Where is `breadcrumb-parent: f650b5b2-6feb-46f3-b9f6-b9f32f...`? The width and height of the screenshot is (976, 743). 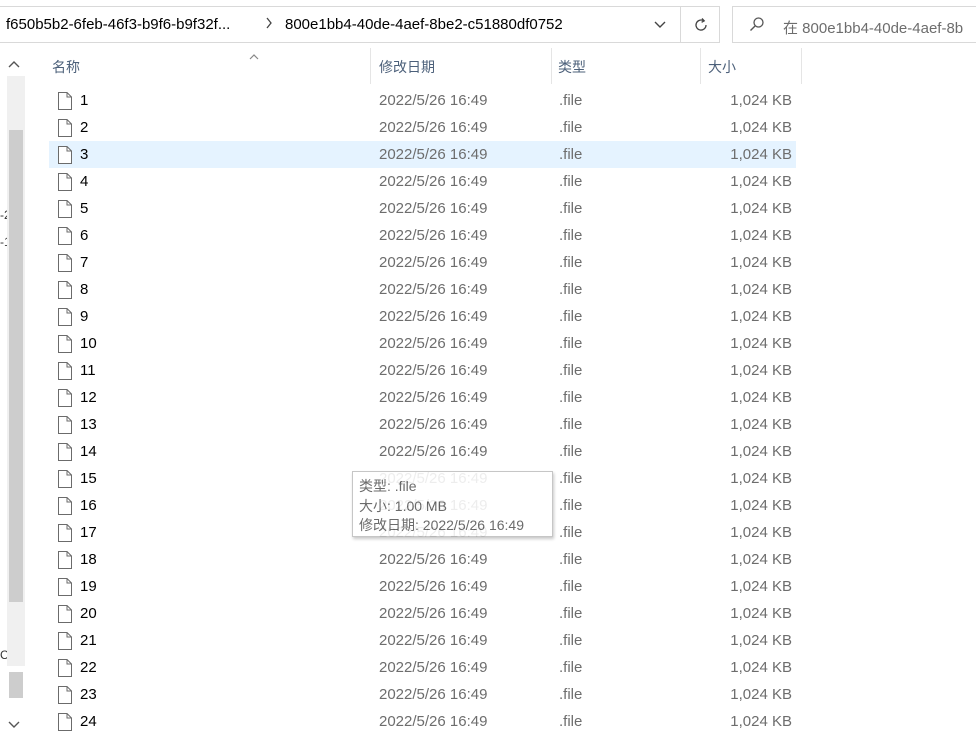
breadcrumb-parent: f650b5b2-6feb-46f3-b9f6-b9f32f... is located at coordinates (118, 24).